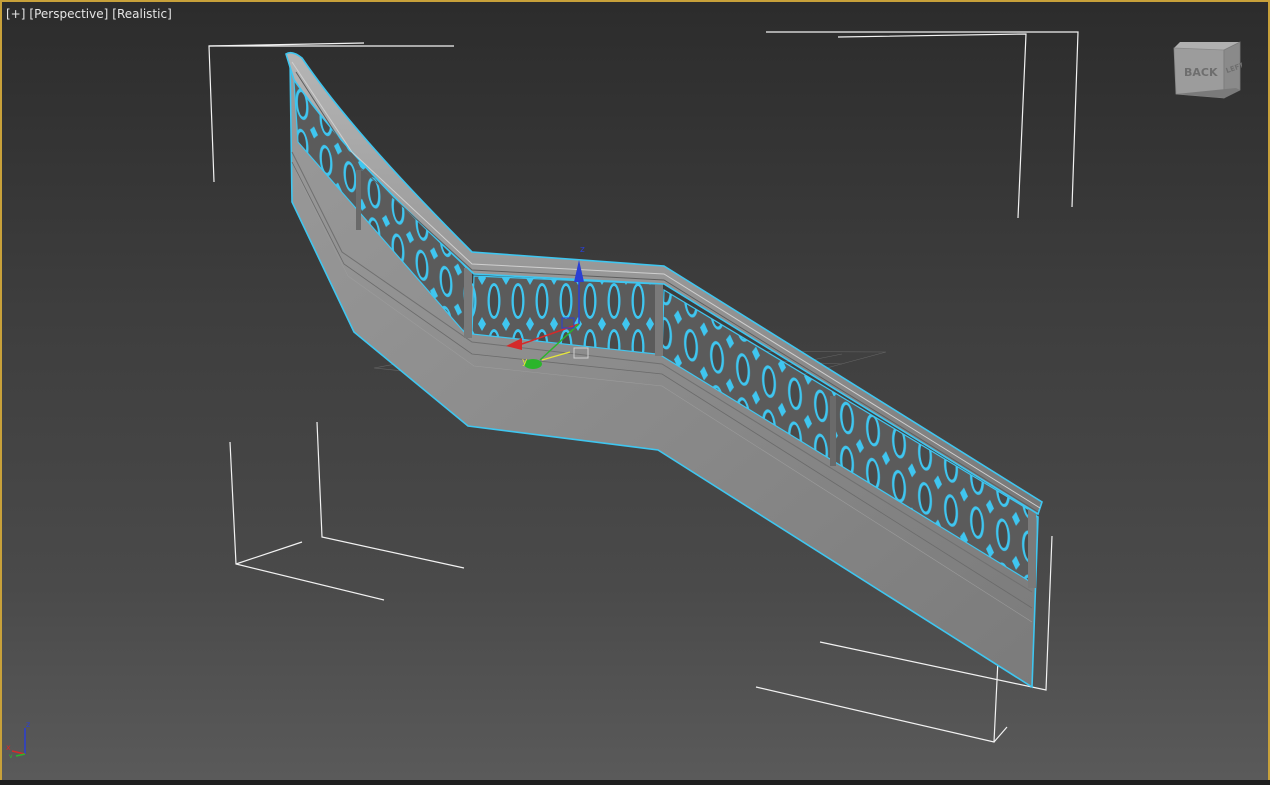 Image resolution: width=1270 pixels, height=785 pixels. I want to click on tripod-z-label: z, so click(28, 724).